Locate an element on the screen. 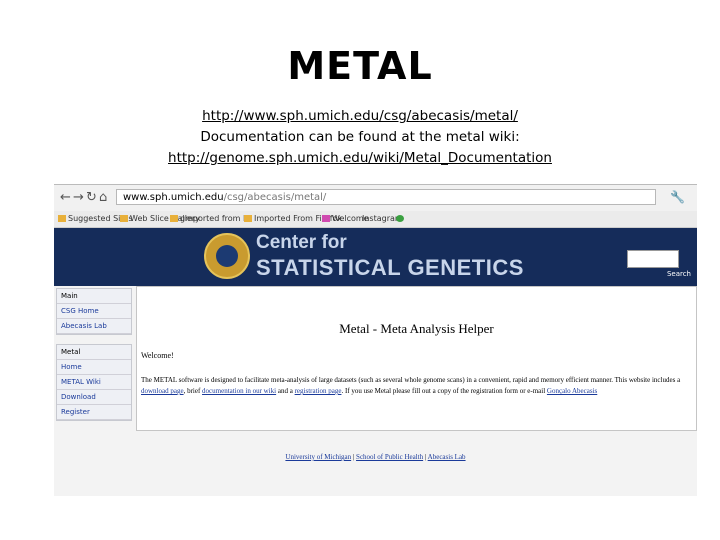  globe-icon is located at coordinates (400, 218).